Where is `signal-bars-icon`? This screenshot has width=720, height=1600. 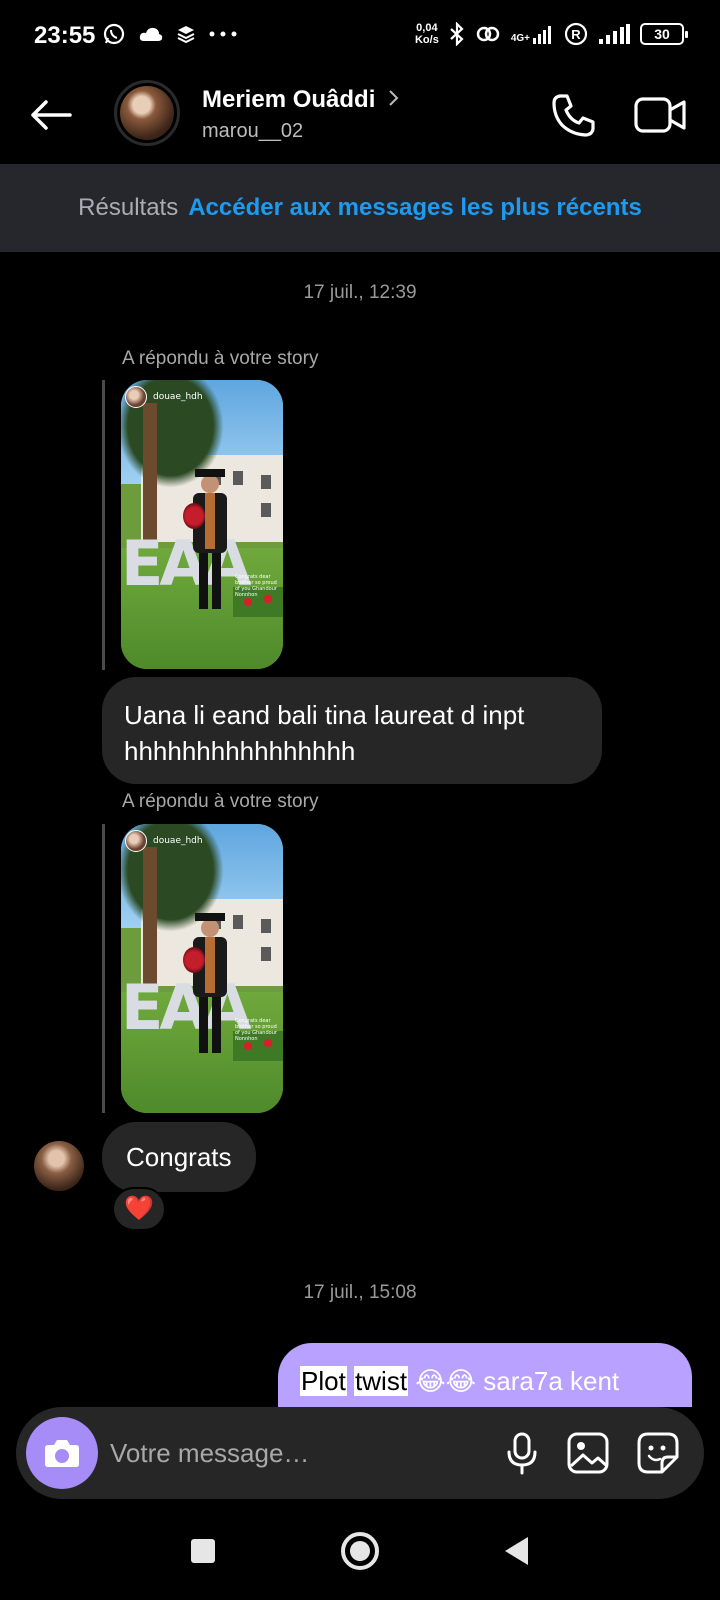
signal-bars-icon is located at coordinates (614, 34).